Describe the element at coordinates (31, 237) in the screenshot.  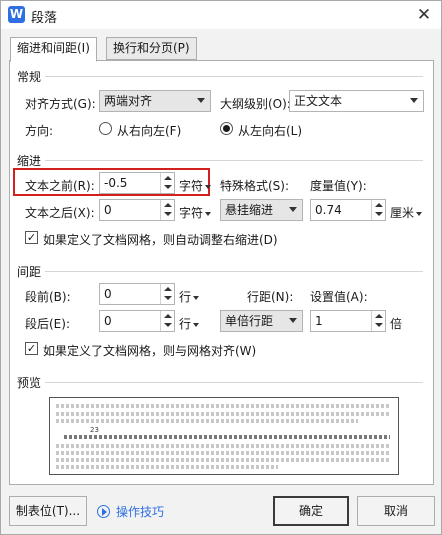
I see `indent-grid-checkbox: ✓` at that location.